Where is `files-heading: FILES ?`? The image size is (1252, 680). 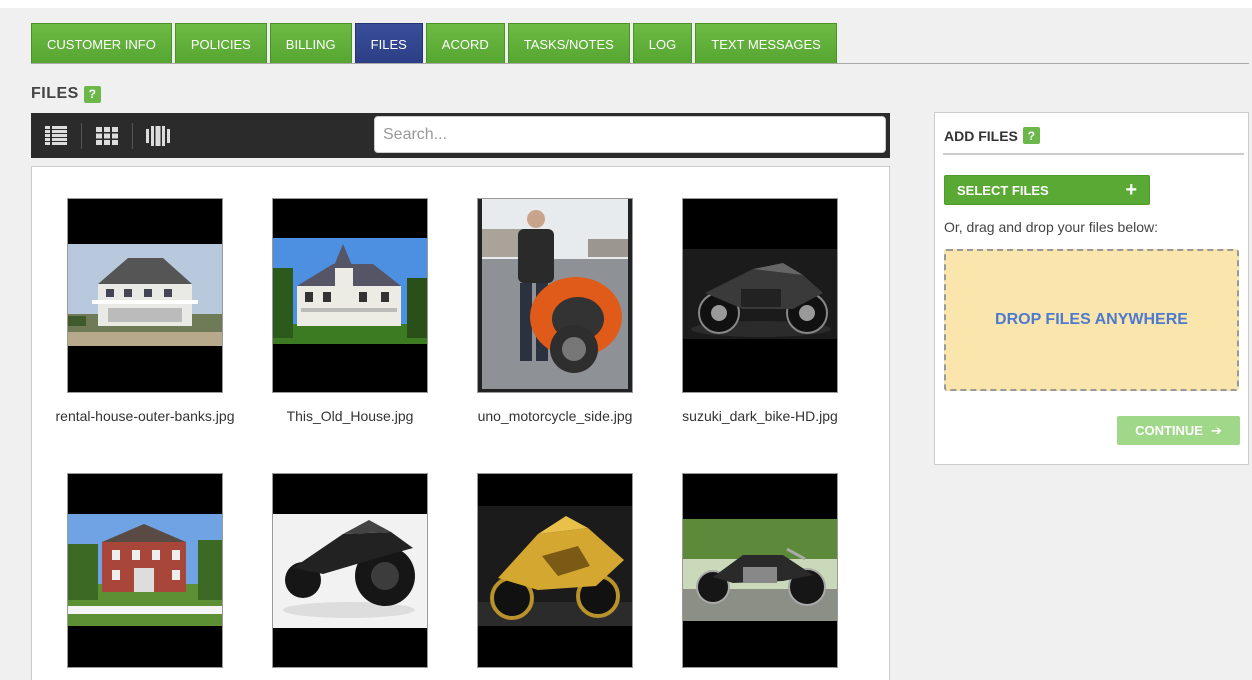 files-heading: FILES ? is located at coordinates (66, 94).